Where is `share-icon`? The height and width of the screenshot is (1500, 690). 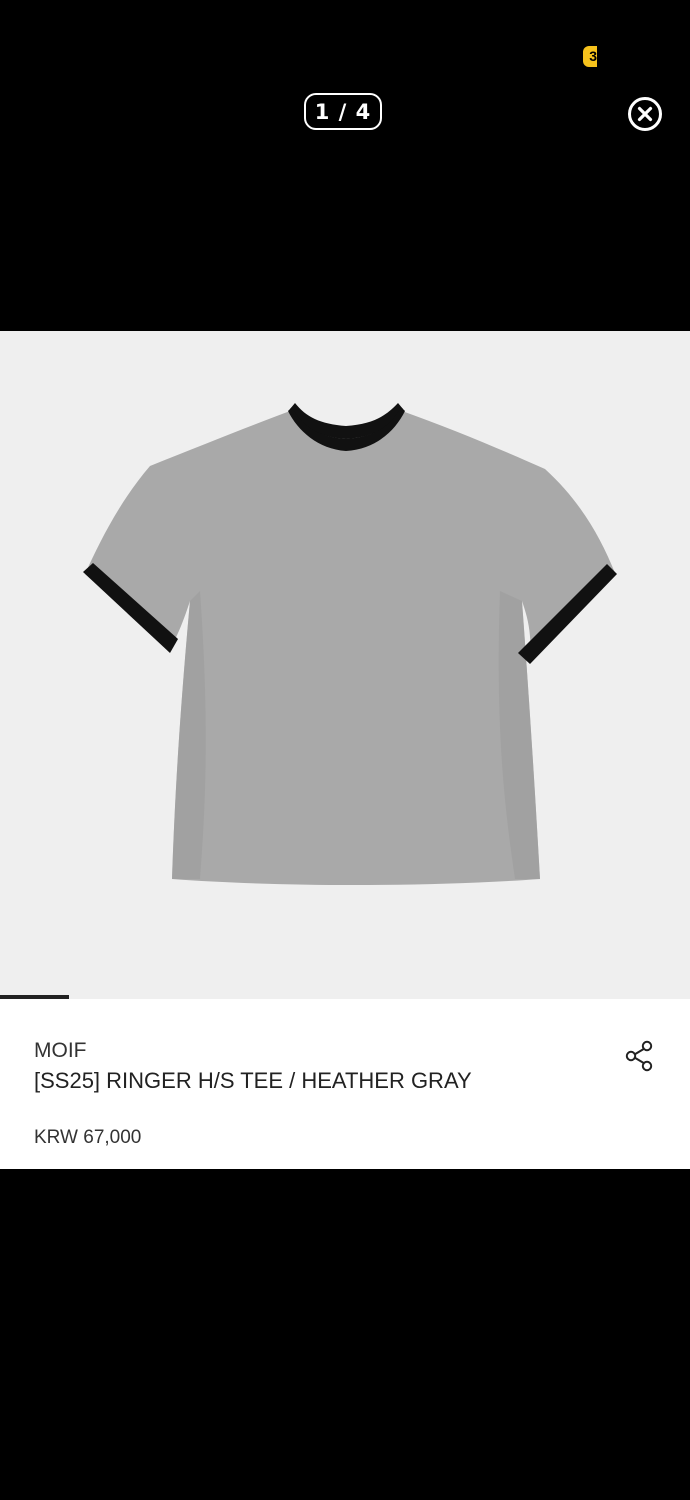 share-icon is located at coordinates (639, 1056).